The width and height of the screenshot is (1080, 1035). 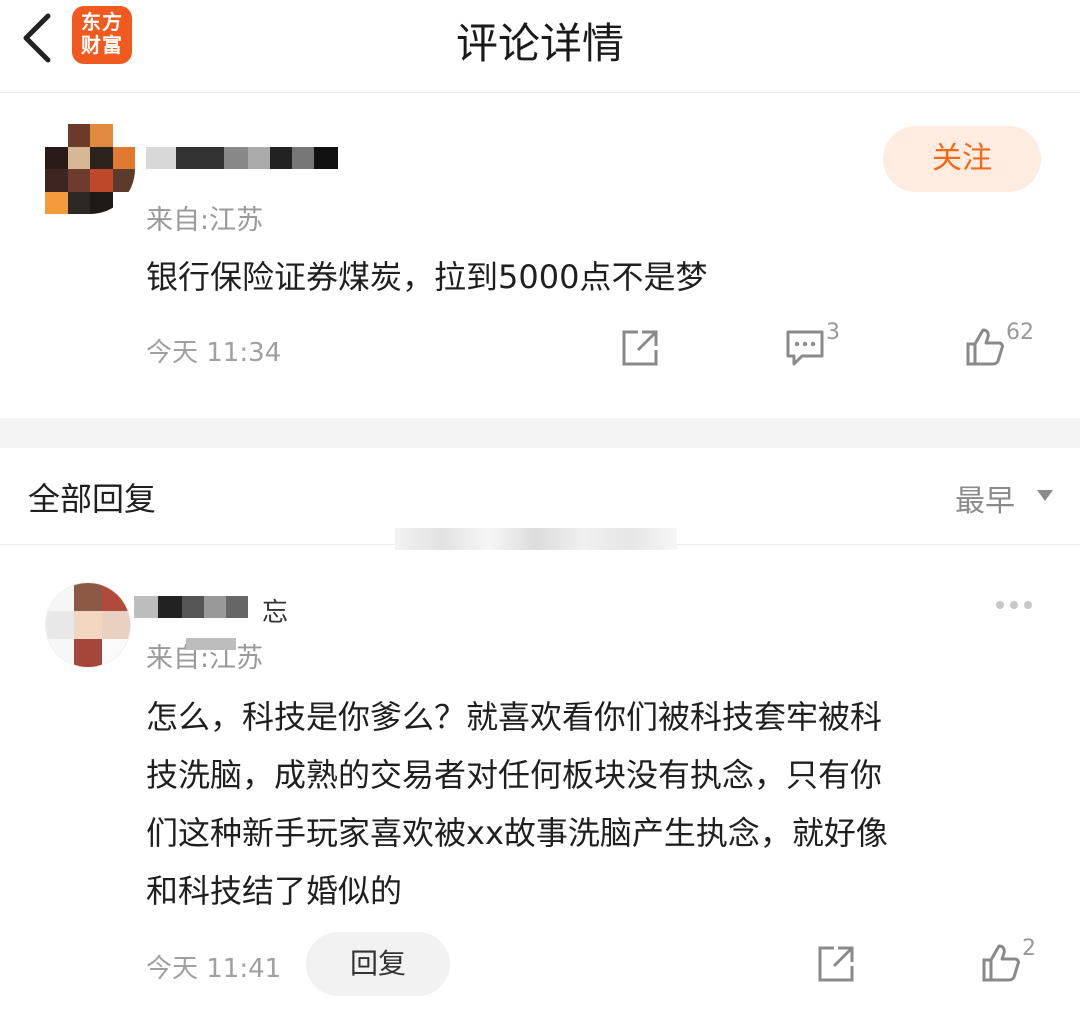 What do you see at coordinates (514, 717) in the screenshot?
I see `reply-text-line: 怎么，科技是你爹么？就喜欢看你们被科技套牢被科` at bounding box center [514, 717].